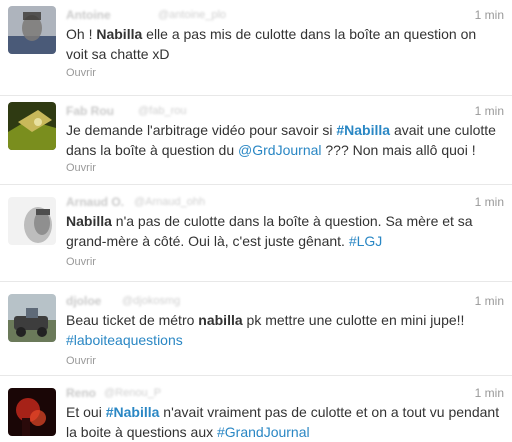 This screenshot has width=512, height=442. What do you see at coordinates (365, 241) in the screenshot?
I see `hashtag-link: #LGJ` at bounding box center [365, 241].